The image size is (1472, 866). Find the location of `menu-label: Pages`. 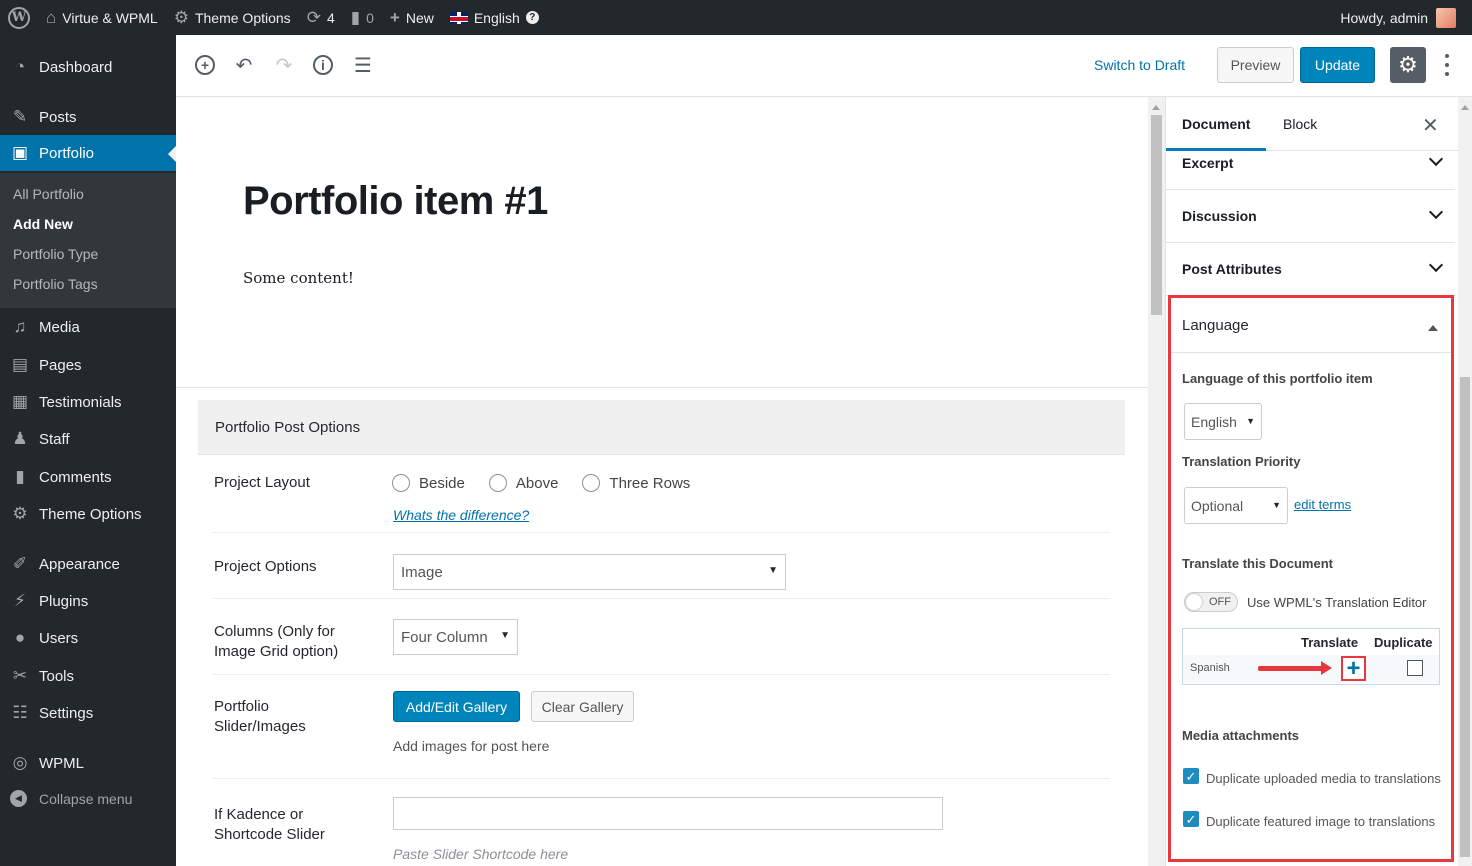

menu-label: Pages is located at coordinates (60, 365).